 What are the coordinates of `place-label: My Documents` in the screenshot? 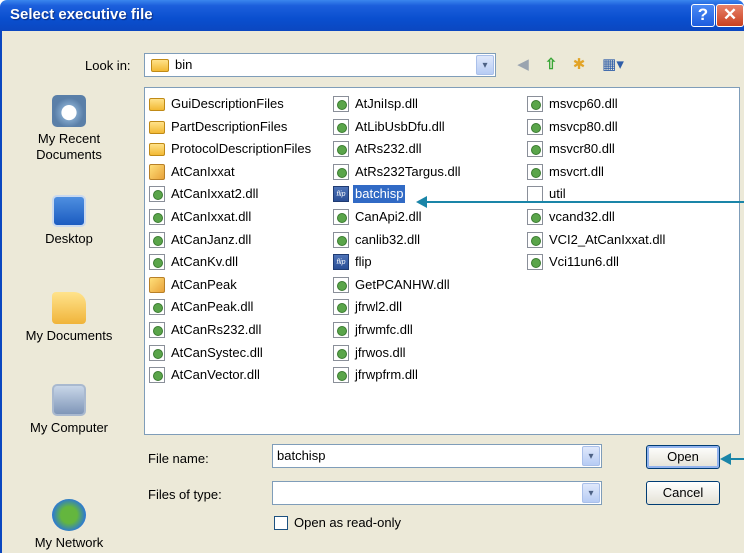 It's located at (69, 335).